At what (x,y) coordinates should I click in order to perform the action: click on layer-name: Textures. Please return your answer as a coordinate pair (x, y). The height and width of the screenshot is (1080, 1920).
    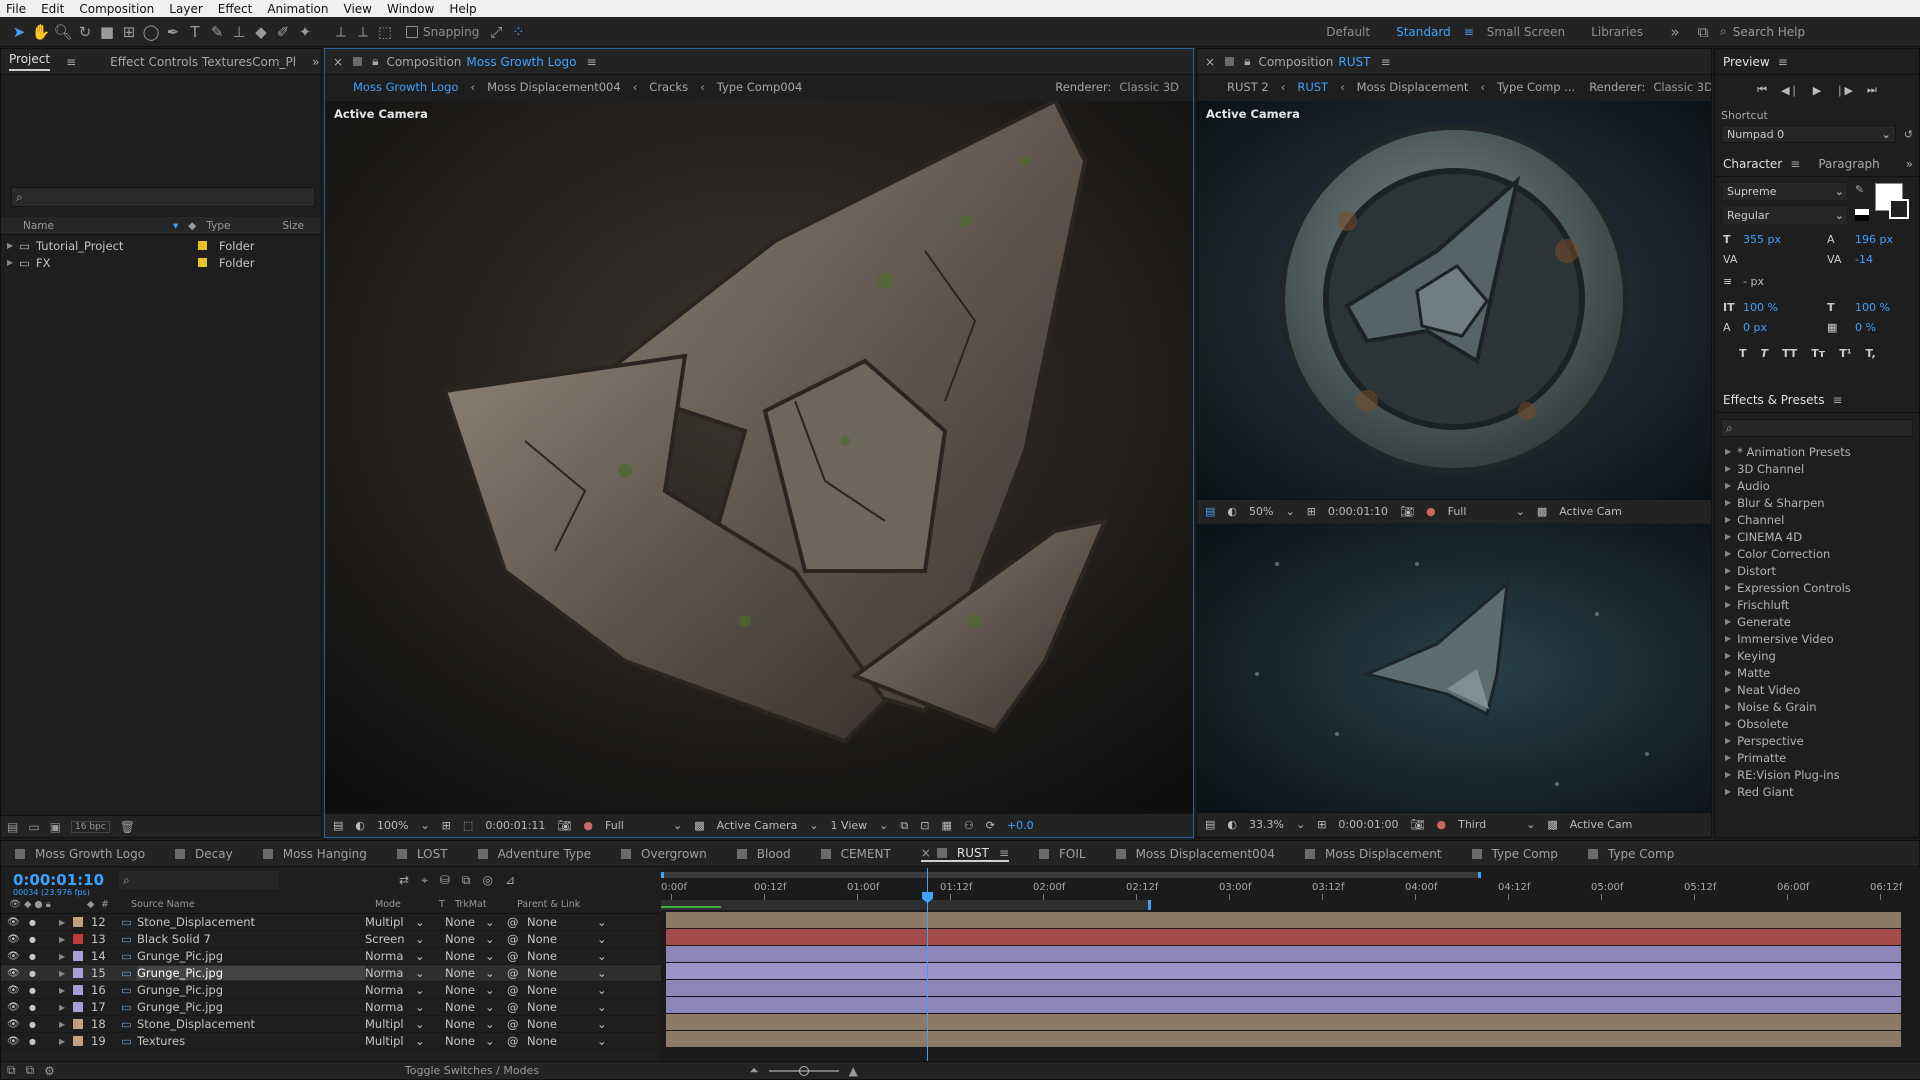
    Looking at the image, I should click on (251, 1041).